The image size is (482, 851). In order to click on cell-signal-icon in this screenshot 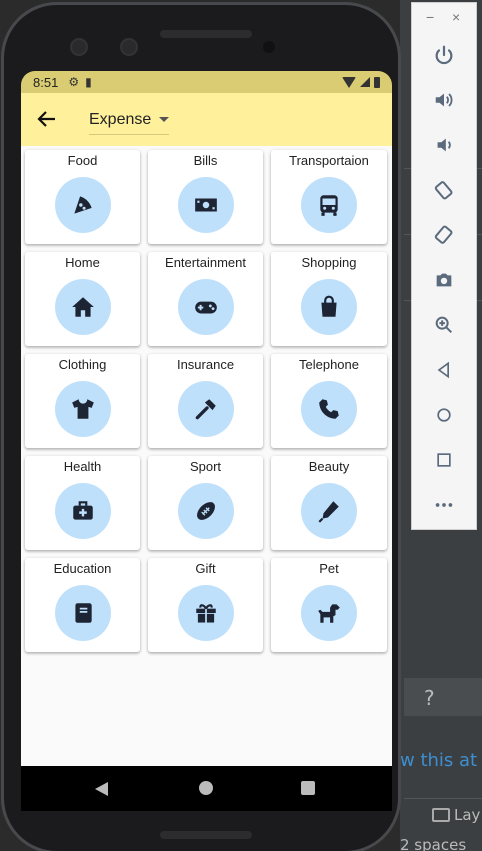, I will do `click(365, 82)`.